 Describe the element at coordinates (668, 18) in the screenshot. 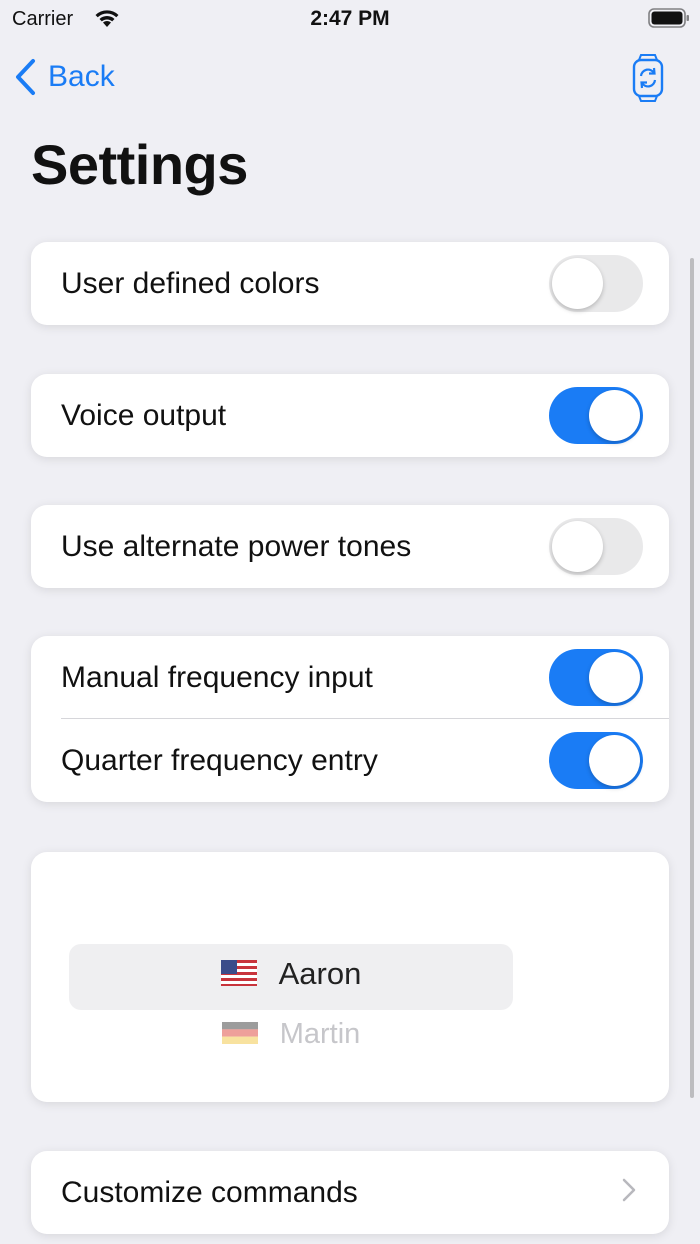

I see `battery-icon` at that location.